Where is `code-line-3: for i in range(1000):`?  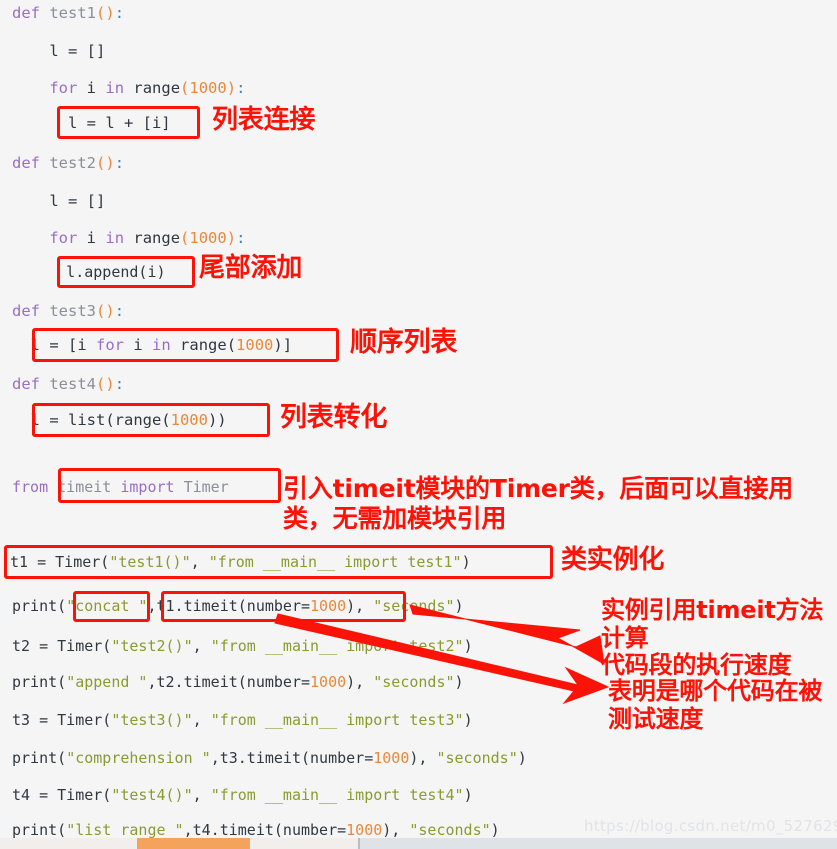 code-line-3: for i in range(1000): is located at coordinates (147, 88).